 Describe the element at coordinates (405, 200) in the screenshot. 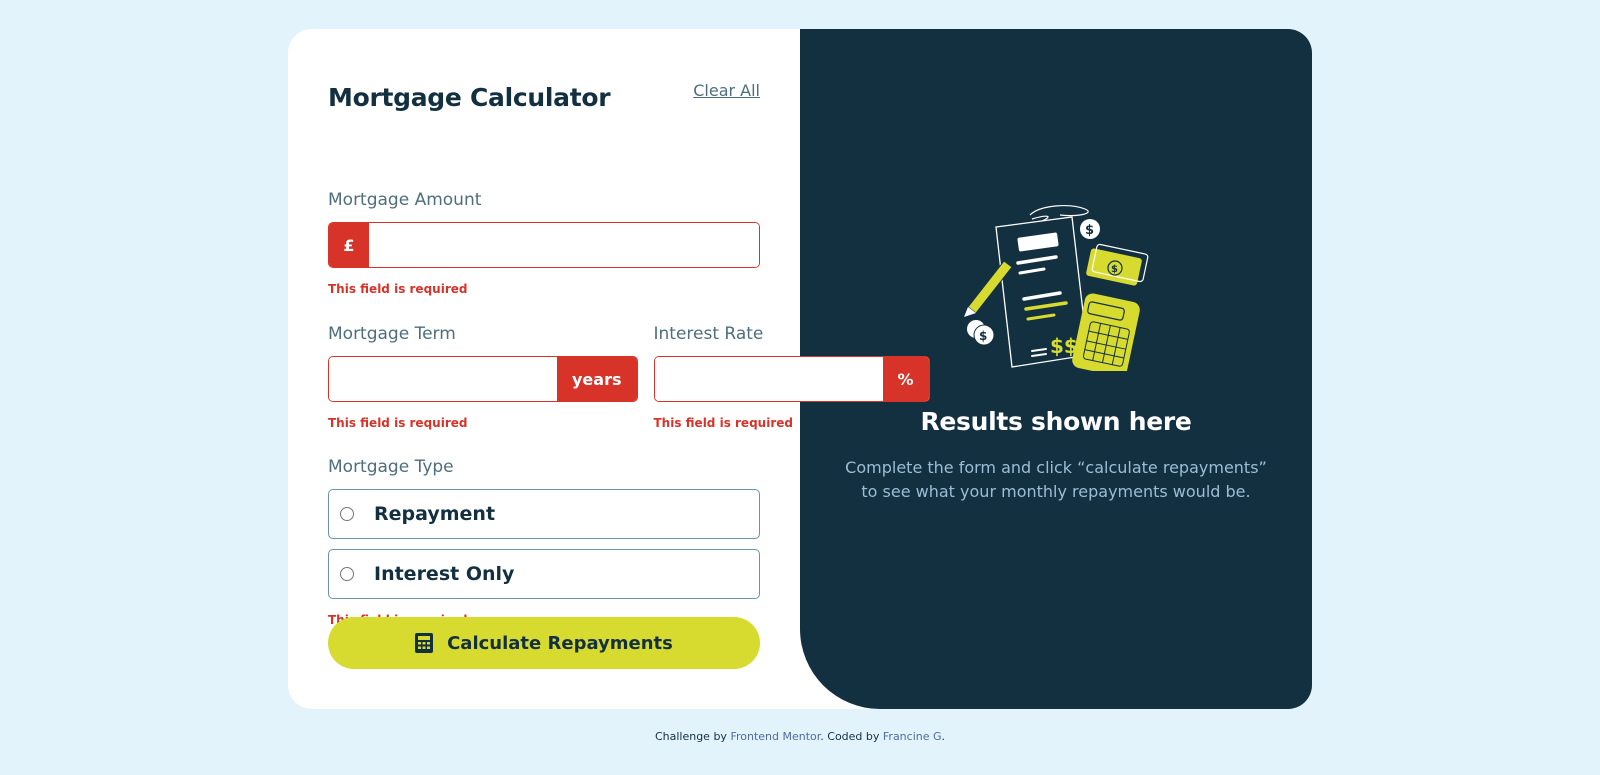

I see `mortgage-amount-label: Mortgage Amount` at that location.